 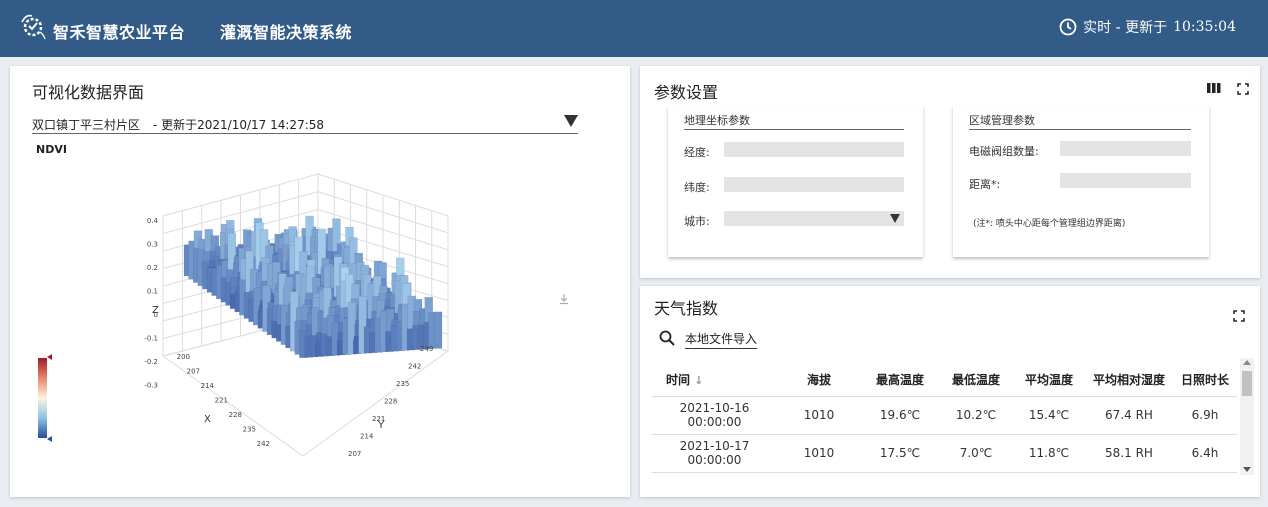 I want to click on region-name: 双口镇丁平三村片区, so click(x=86, y=125).